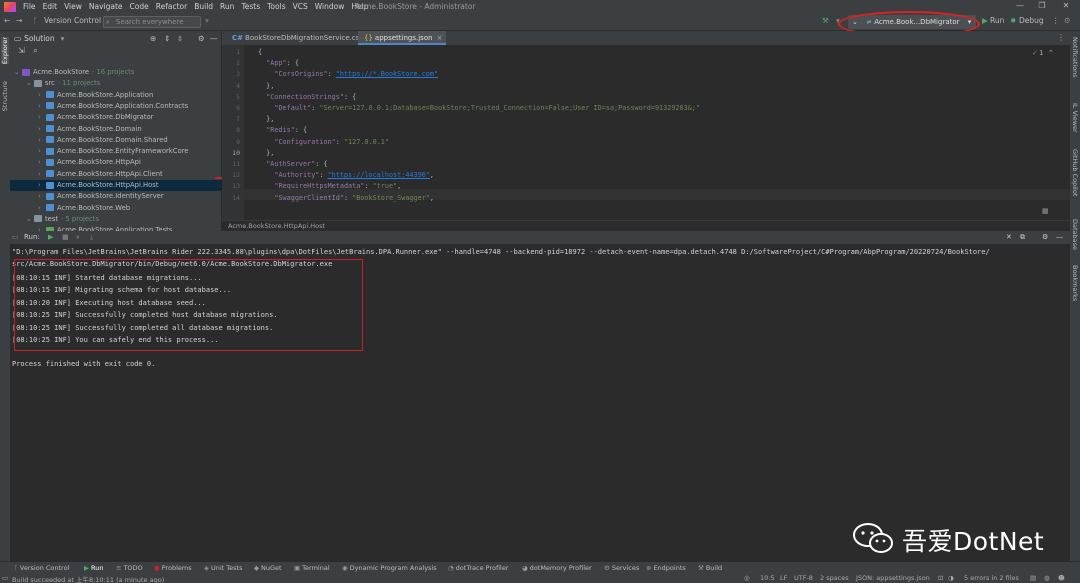 This screenshot has width=1080, height=583. Describe the element at coordinates (39, 38) in the screenshot. I see `solution-panel-title: Solution` at that location.